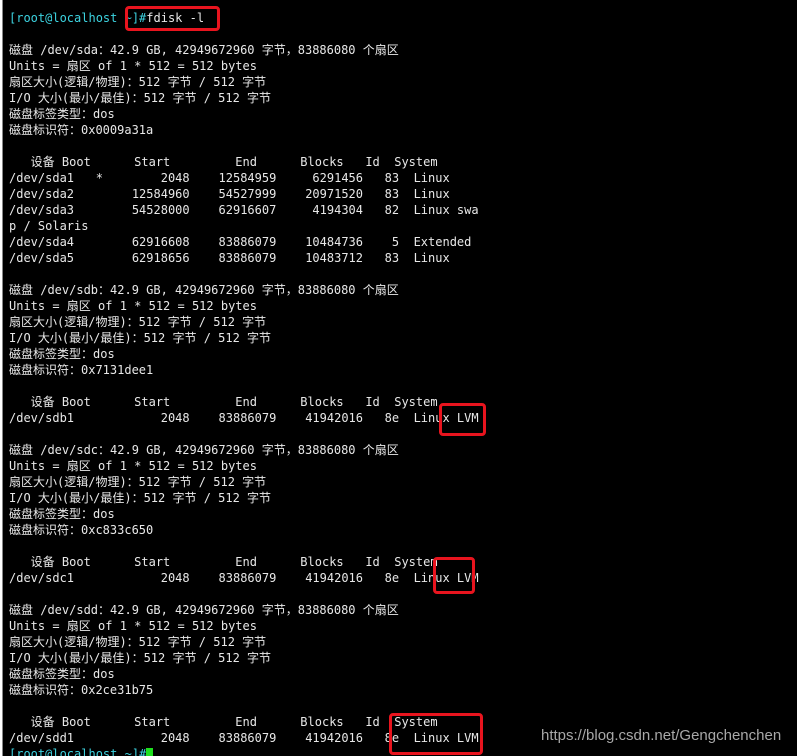  What do you see at coordinates (462, 419) in the screenshot?
I see `highlight-box-sdb1-lvm` at bounding box center [462, 419].